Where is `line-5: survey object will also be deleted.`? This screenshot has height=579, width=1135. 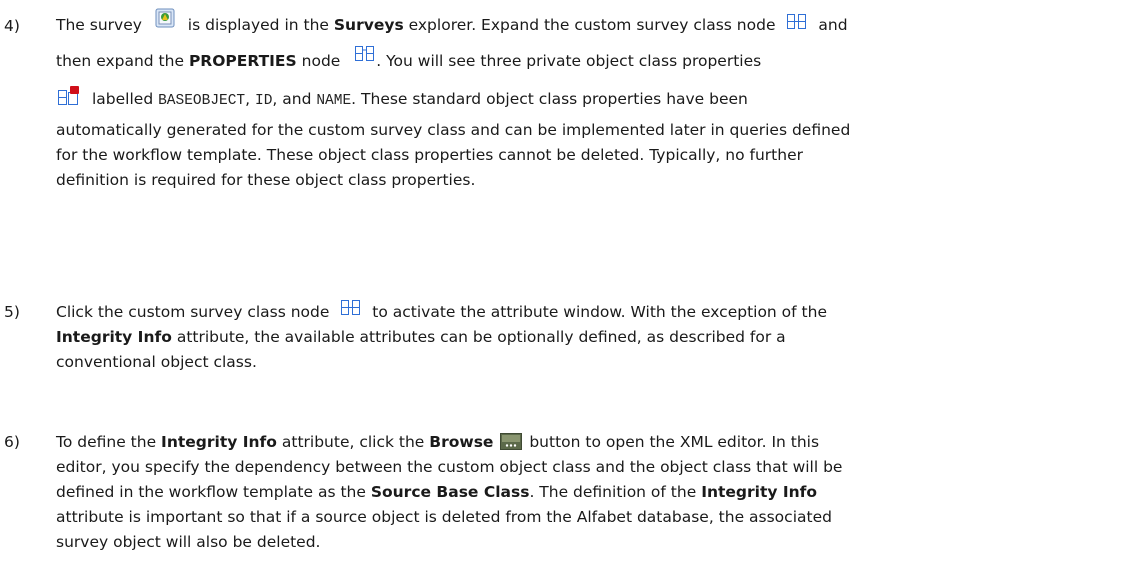
line-5: survey object will also be deleted. is located at coordinates (188, 542).